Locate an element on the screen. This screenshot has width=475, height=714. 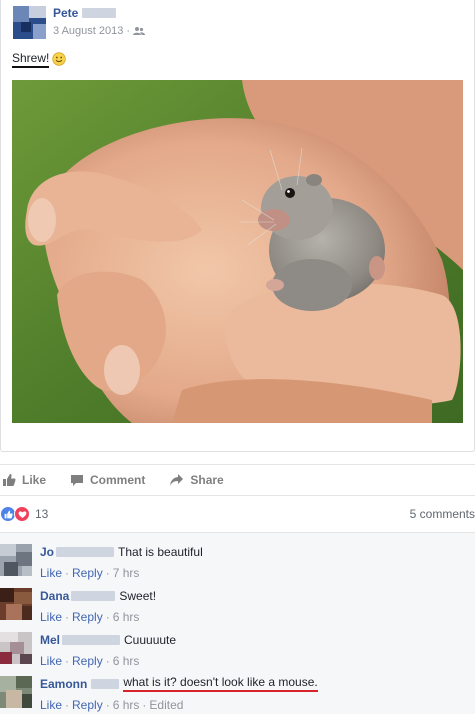
comment-body: Mel Cuuuuute Like · Reply · 6 hrs is located at coordinates (108, 650).